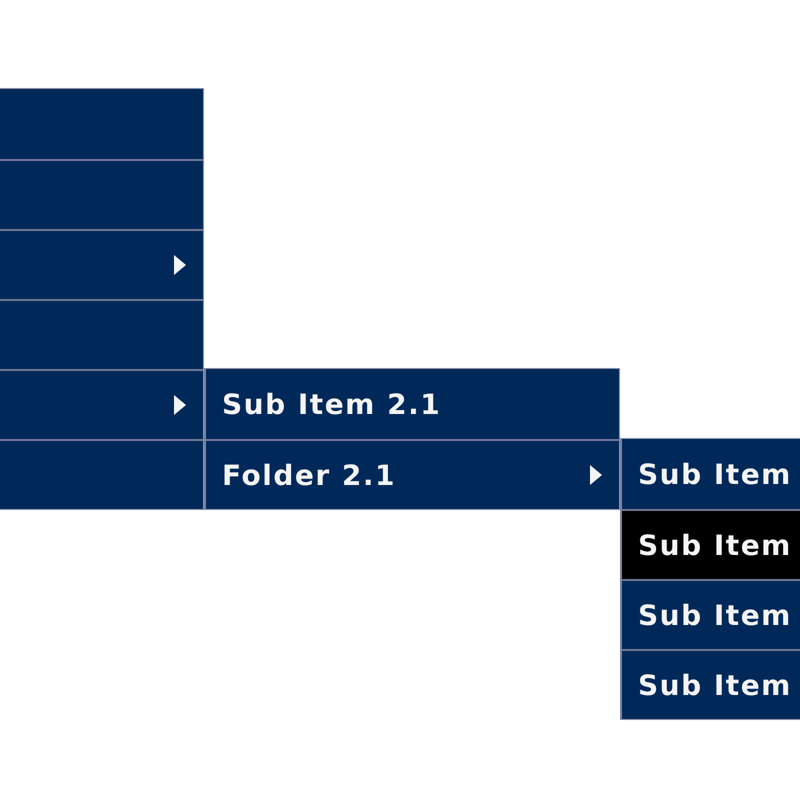 This screenshot has width=800, height=800. I want to click on menu-item: Sub Item 2.1, so click(412, 404).